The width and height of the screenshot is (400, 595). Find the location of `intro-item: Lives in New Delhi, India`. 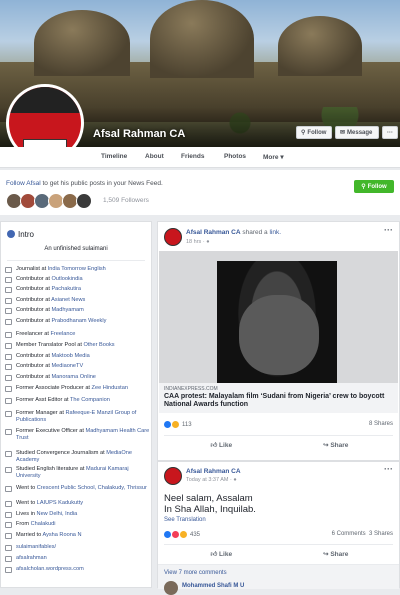

intro-item: Lives in New Delhi, India is located at coordinates (77, 514).